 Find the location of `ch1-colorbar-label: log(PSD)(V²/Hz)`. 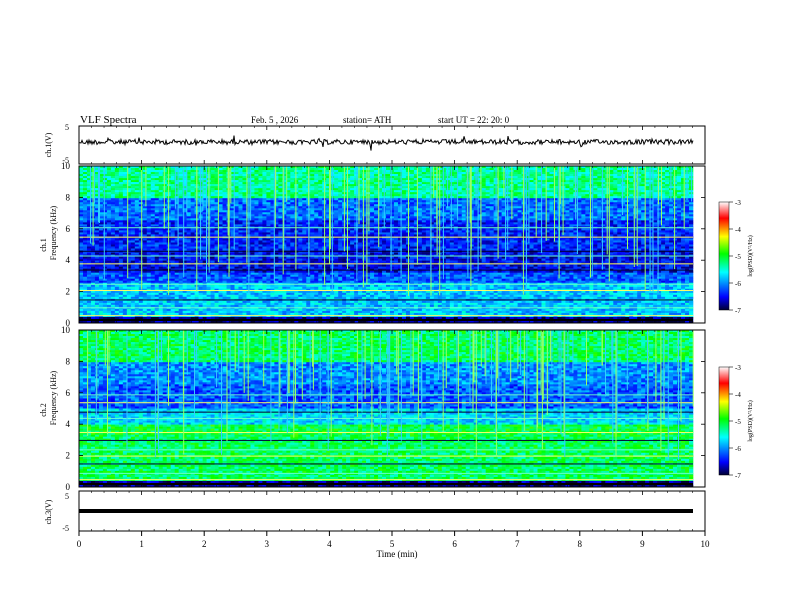

ch1-colorbar-label: log(PSD)(V²/Hz) is located at coordinates (750, 255).